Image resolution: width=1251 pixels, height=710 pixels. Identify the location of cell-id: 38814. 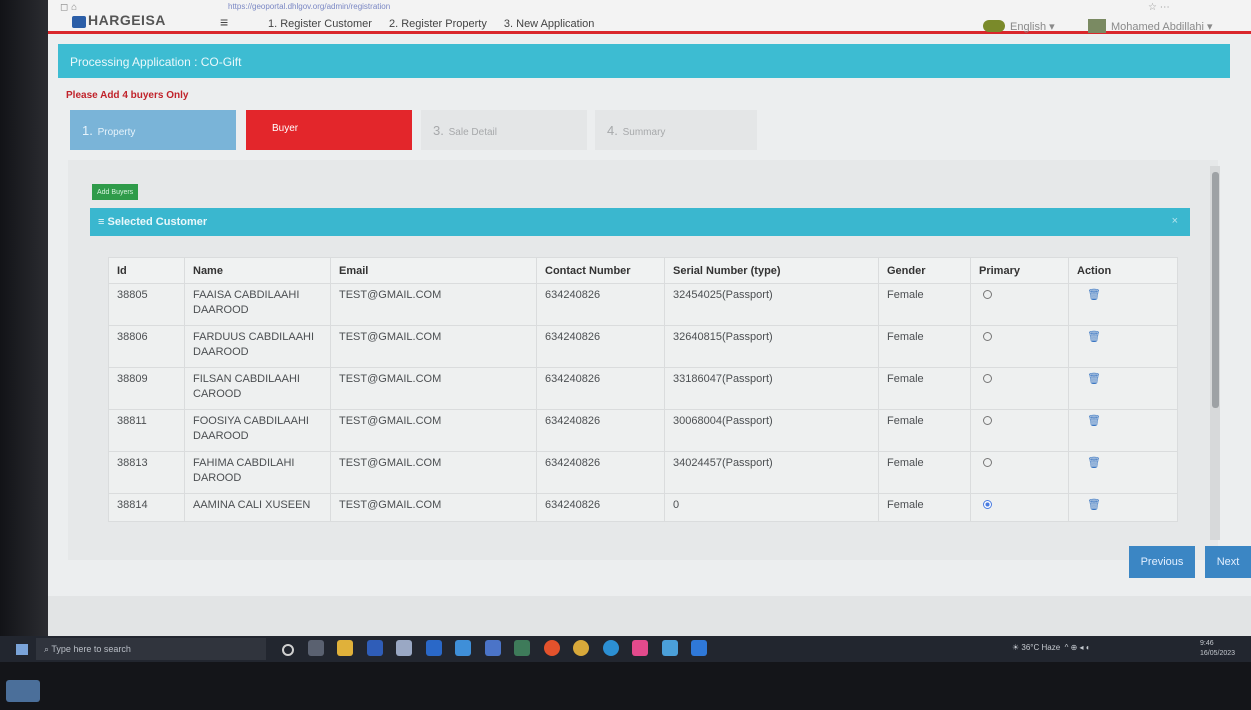
(146, 507).